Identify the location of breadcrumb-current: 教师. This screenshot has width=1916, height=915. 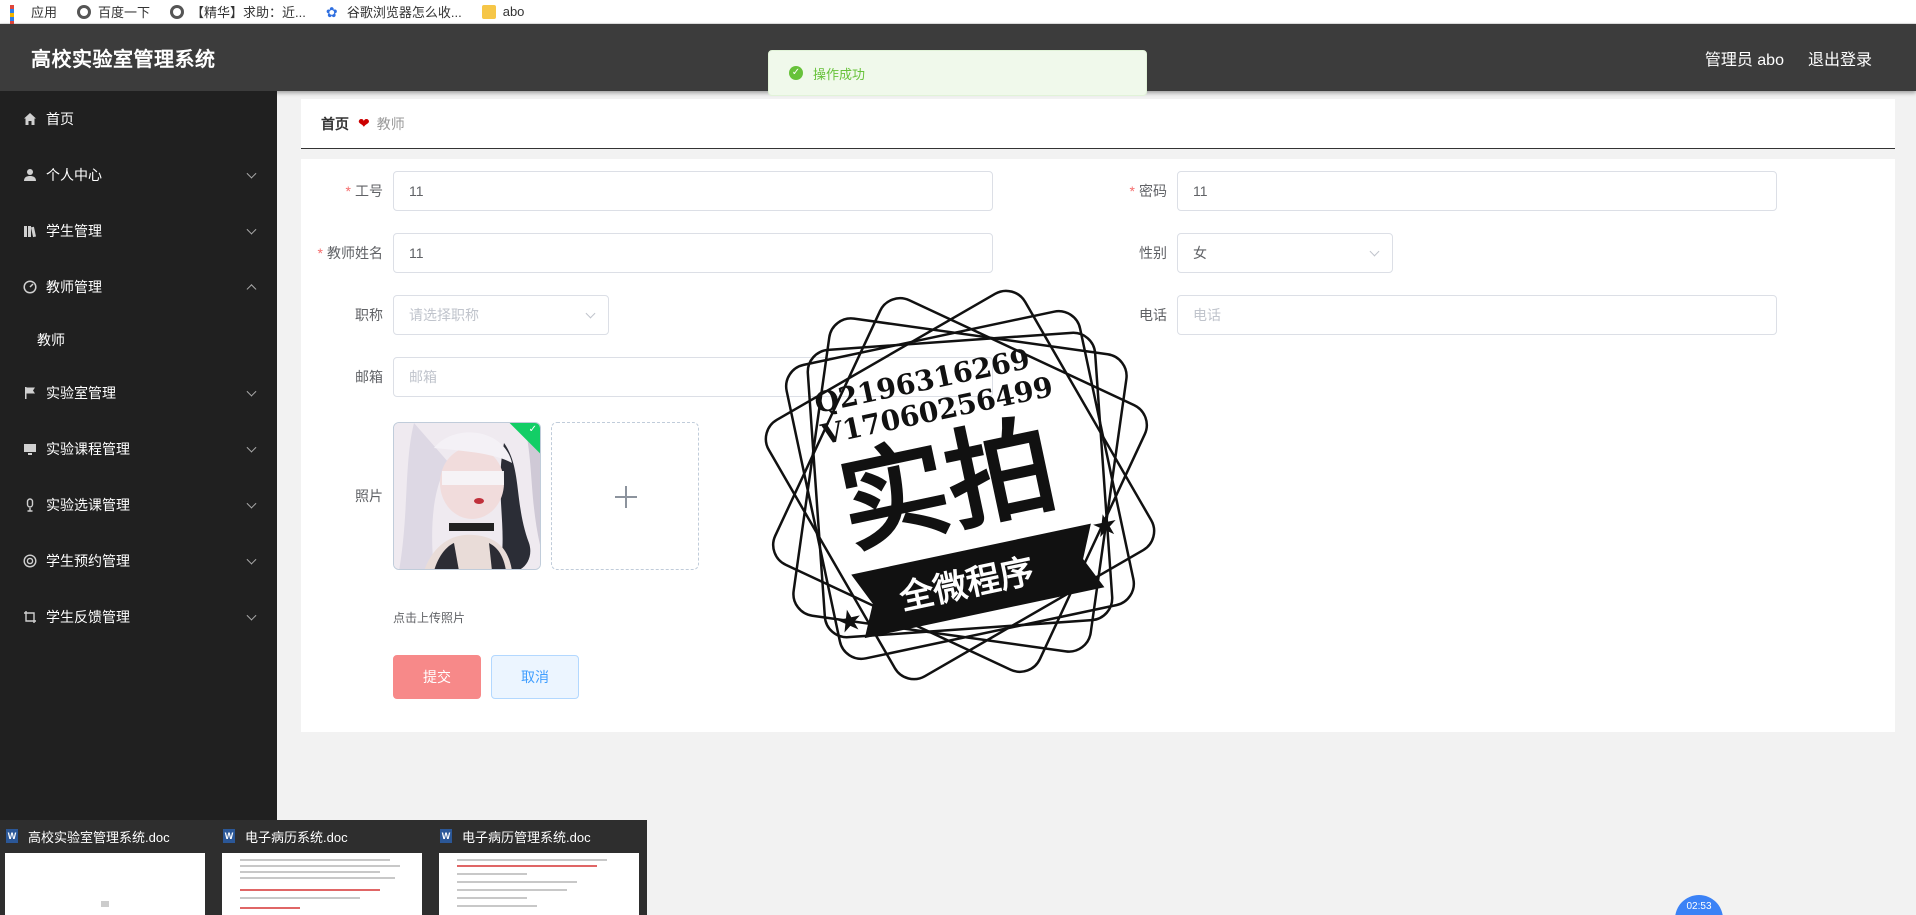
(390, 123).